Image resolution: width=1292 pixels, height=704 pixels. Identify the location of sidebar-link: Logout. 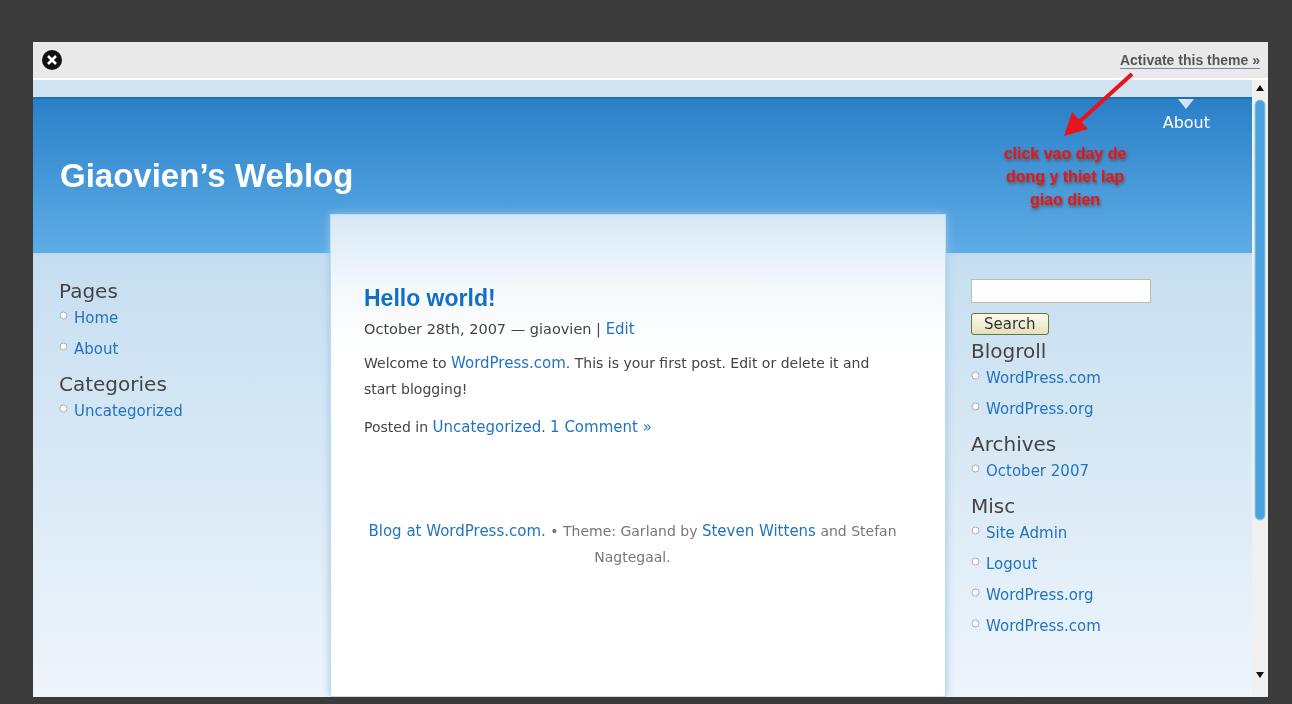
(1012, 564).